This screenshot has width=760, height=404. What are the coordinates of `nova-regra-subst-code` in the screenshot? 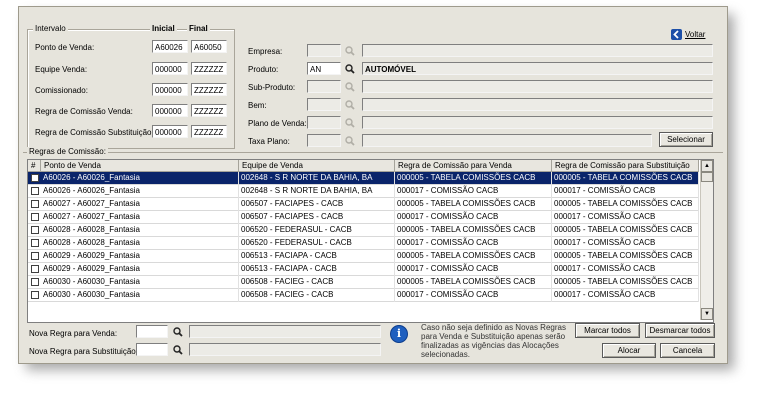 It's located at (152, 349).